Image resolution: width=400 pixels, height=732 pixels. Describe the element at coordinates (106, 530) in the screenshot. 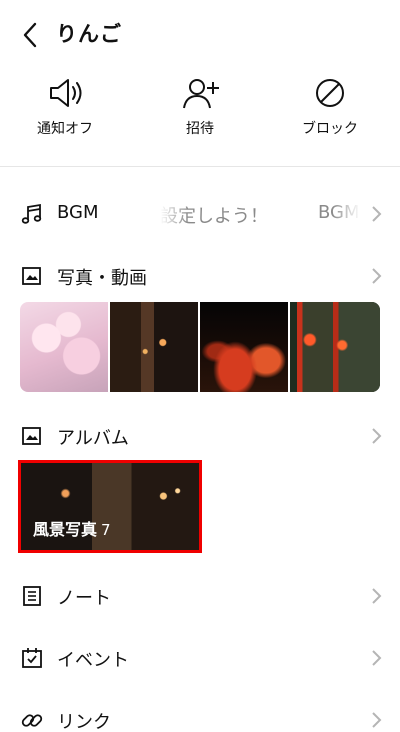

I see `album-photo-count: 7` at that location.